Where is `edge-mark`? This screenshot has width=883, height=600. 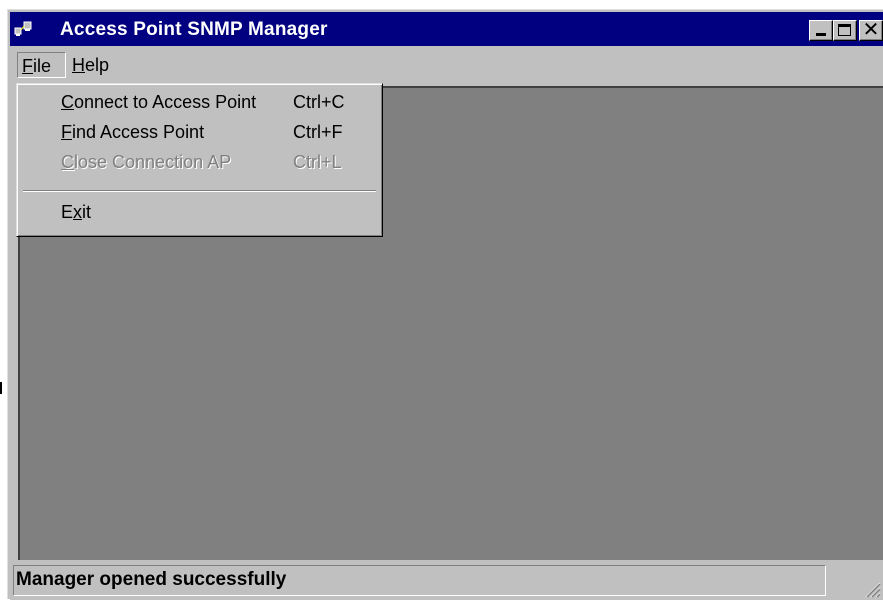 edge-mark is located at coordinates (1, 388).